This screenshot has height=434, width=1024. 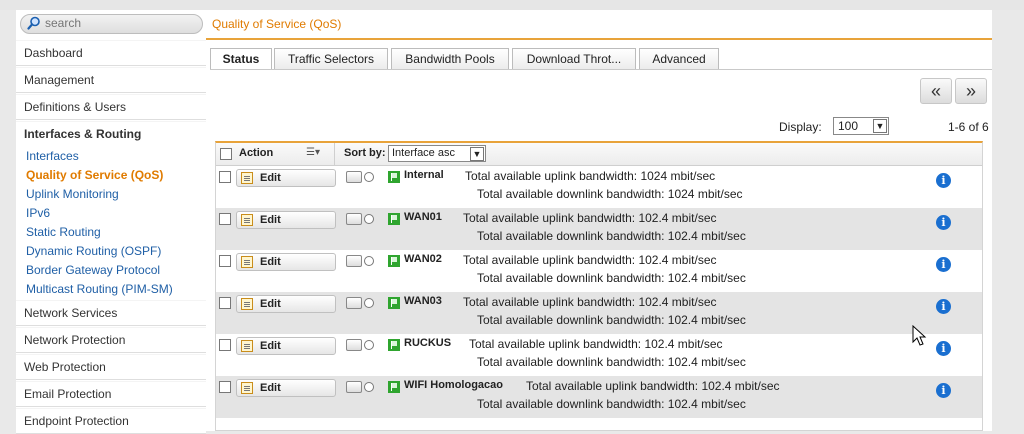 What do you see at coordinates (111, 394) in the screenshot?
I see `sidebar-item-email-protection: Email Protection` at bounding box center [111, 394].